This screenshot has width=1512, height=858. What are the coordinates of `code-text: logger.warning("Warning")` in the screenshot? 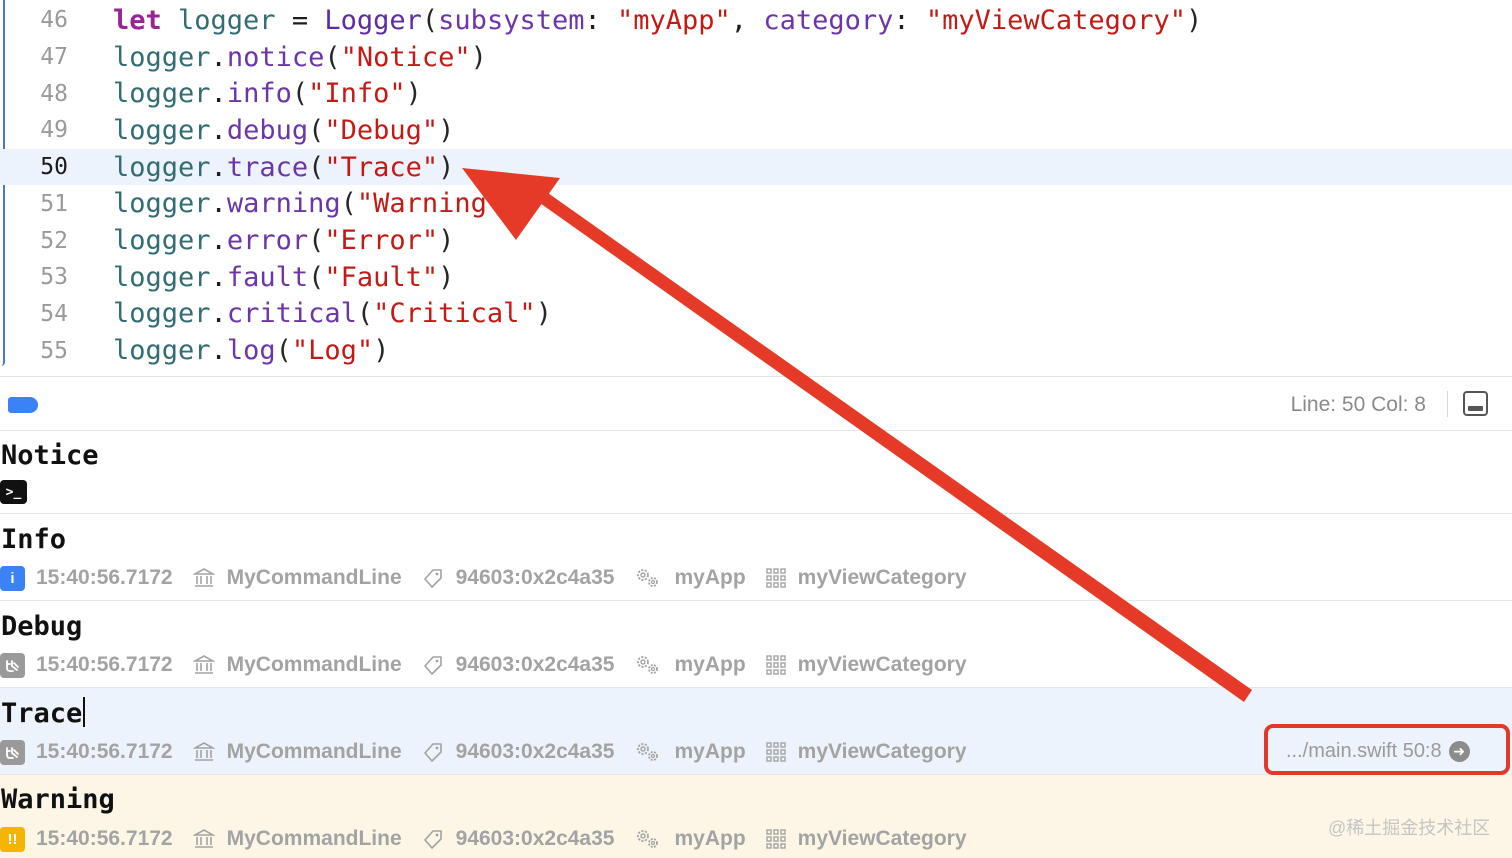 It's located at (316, 203).